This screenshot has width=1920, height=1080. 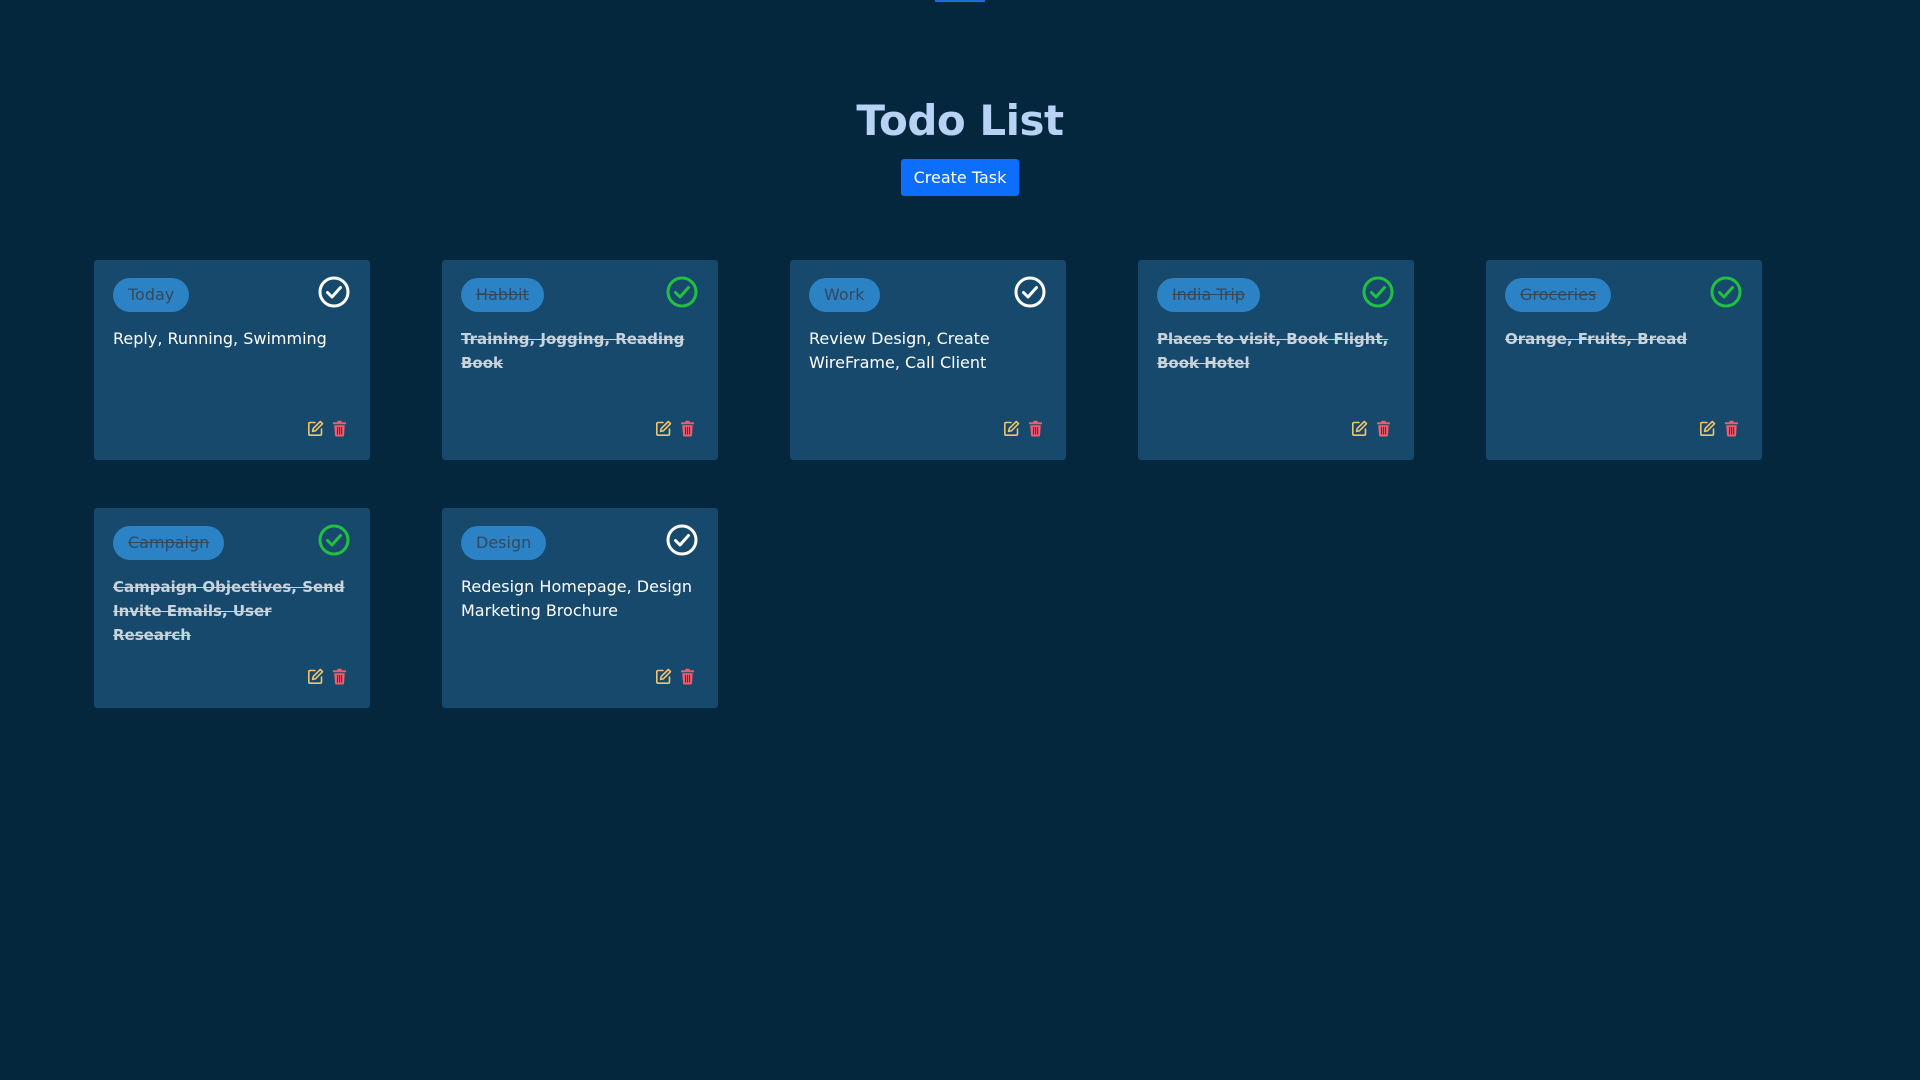 I want to click on task-tag: Habbit, so click(x=502, y=295).